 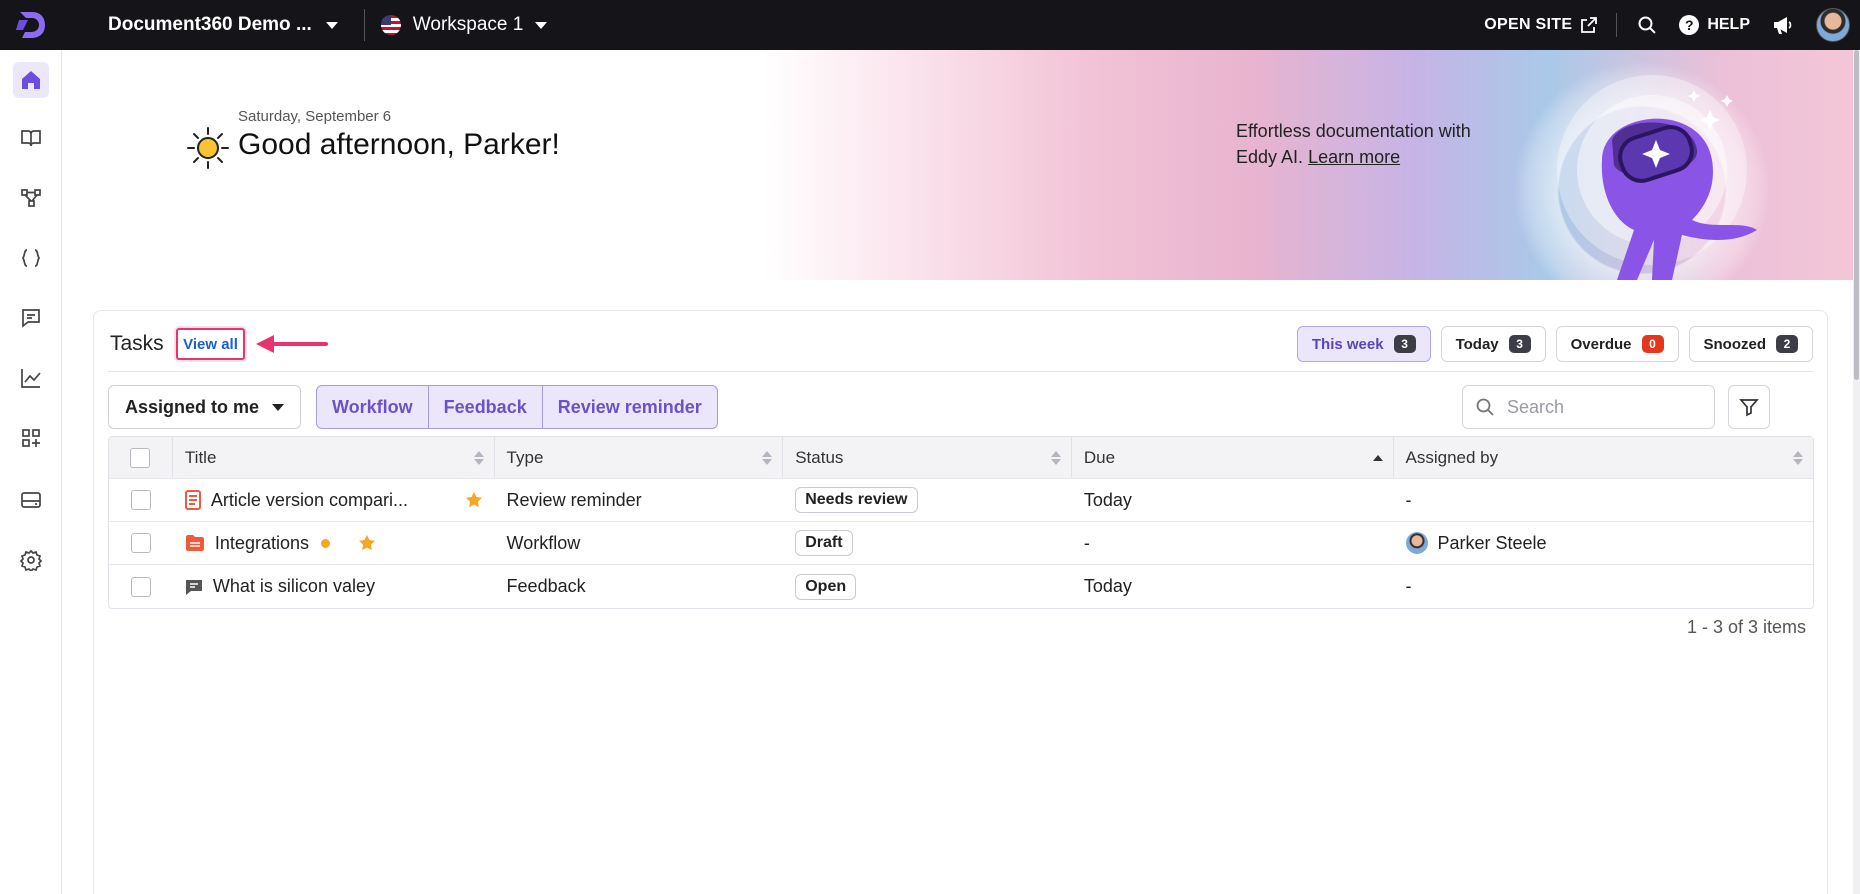 I want to click on filter-button, so click(x=1749, y=407).